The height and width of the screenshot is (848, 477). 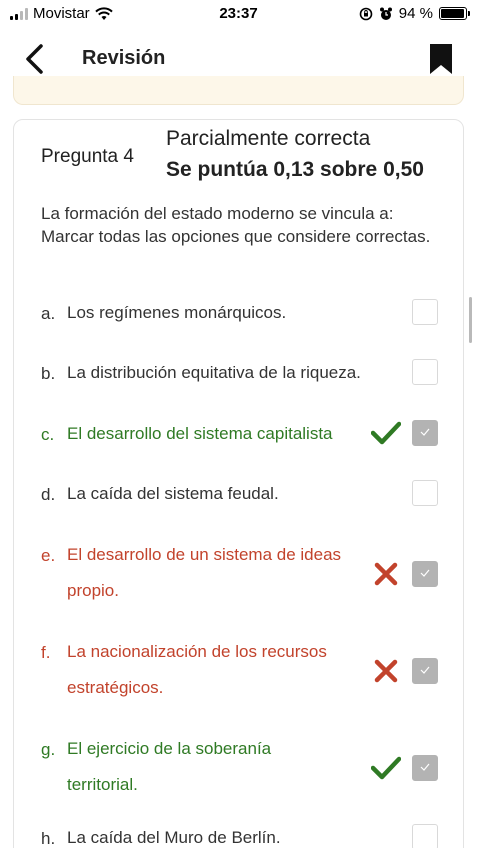 What do you see at coordinates (48, 494) in the screenshot?
I see `option-letter: d.` at bounding box center [48, 494].